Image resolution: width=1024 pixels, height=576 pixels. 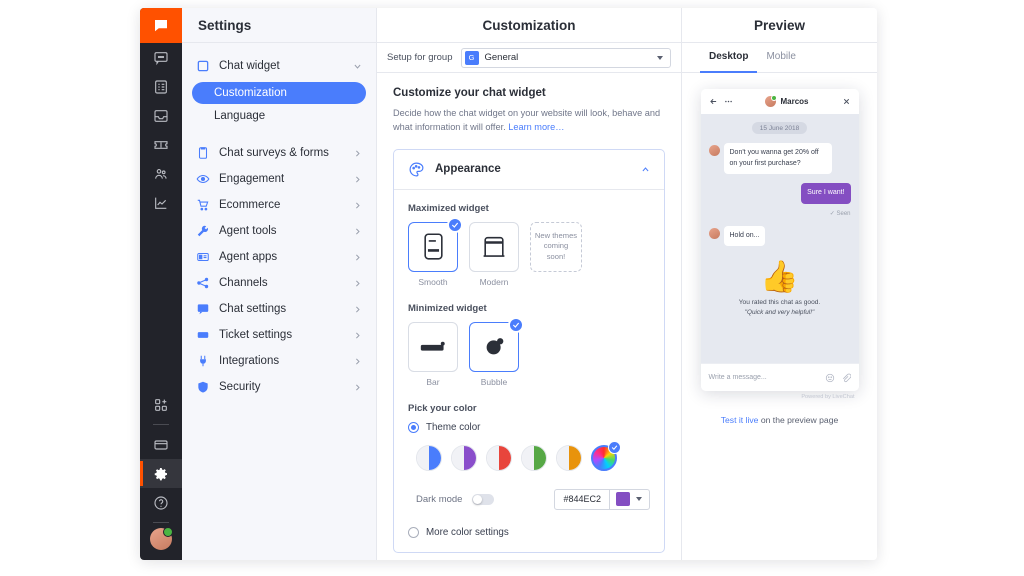 I want to click on sidebar-item-agent-apps: Agent apps, so click(x=279, y=257).